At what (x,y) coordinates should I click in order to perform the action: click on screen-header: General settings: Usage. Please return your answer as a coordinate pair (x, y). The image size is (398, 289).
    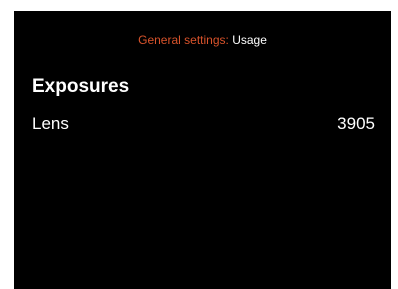
    Looking at the image, I should click on (202, 40).